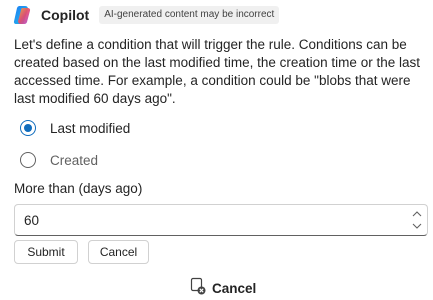 Image resolution: width=433 pixels, height=300 pixels. I want to click on submit-button: Submit, so click(46, 252).